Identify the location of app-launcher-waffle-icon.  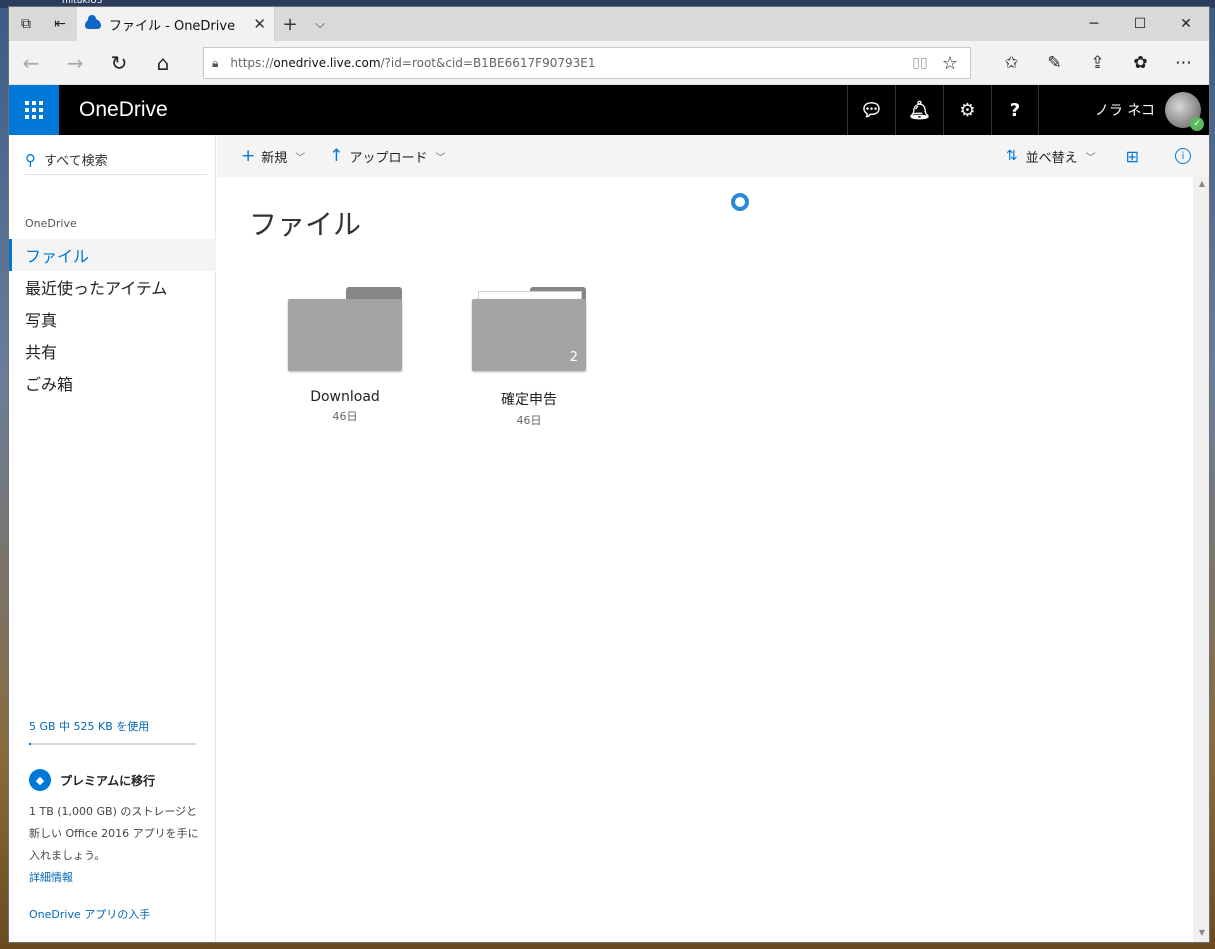
(34, 110).